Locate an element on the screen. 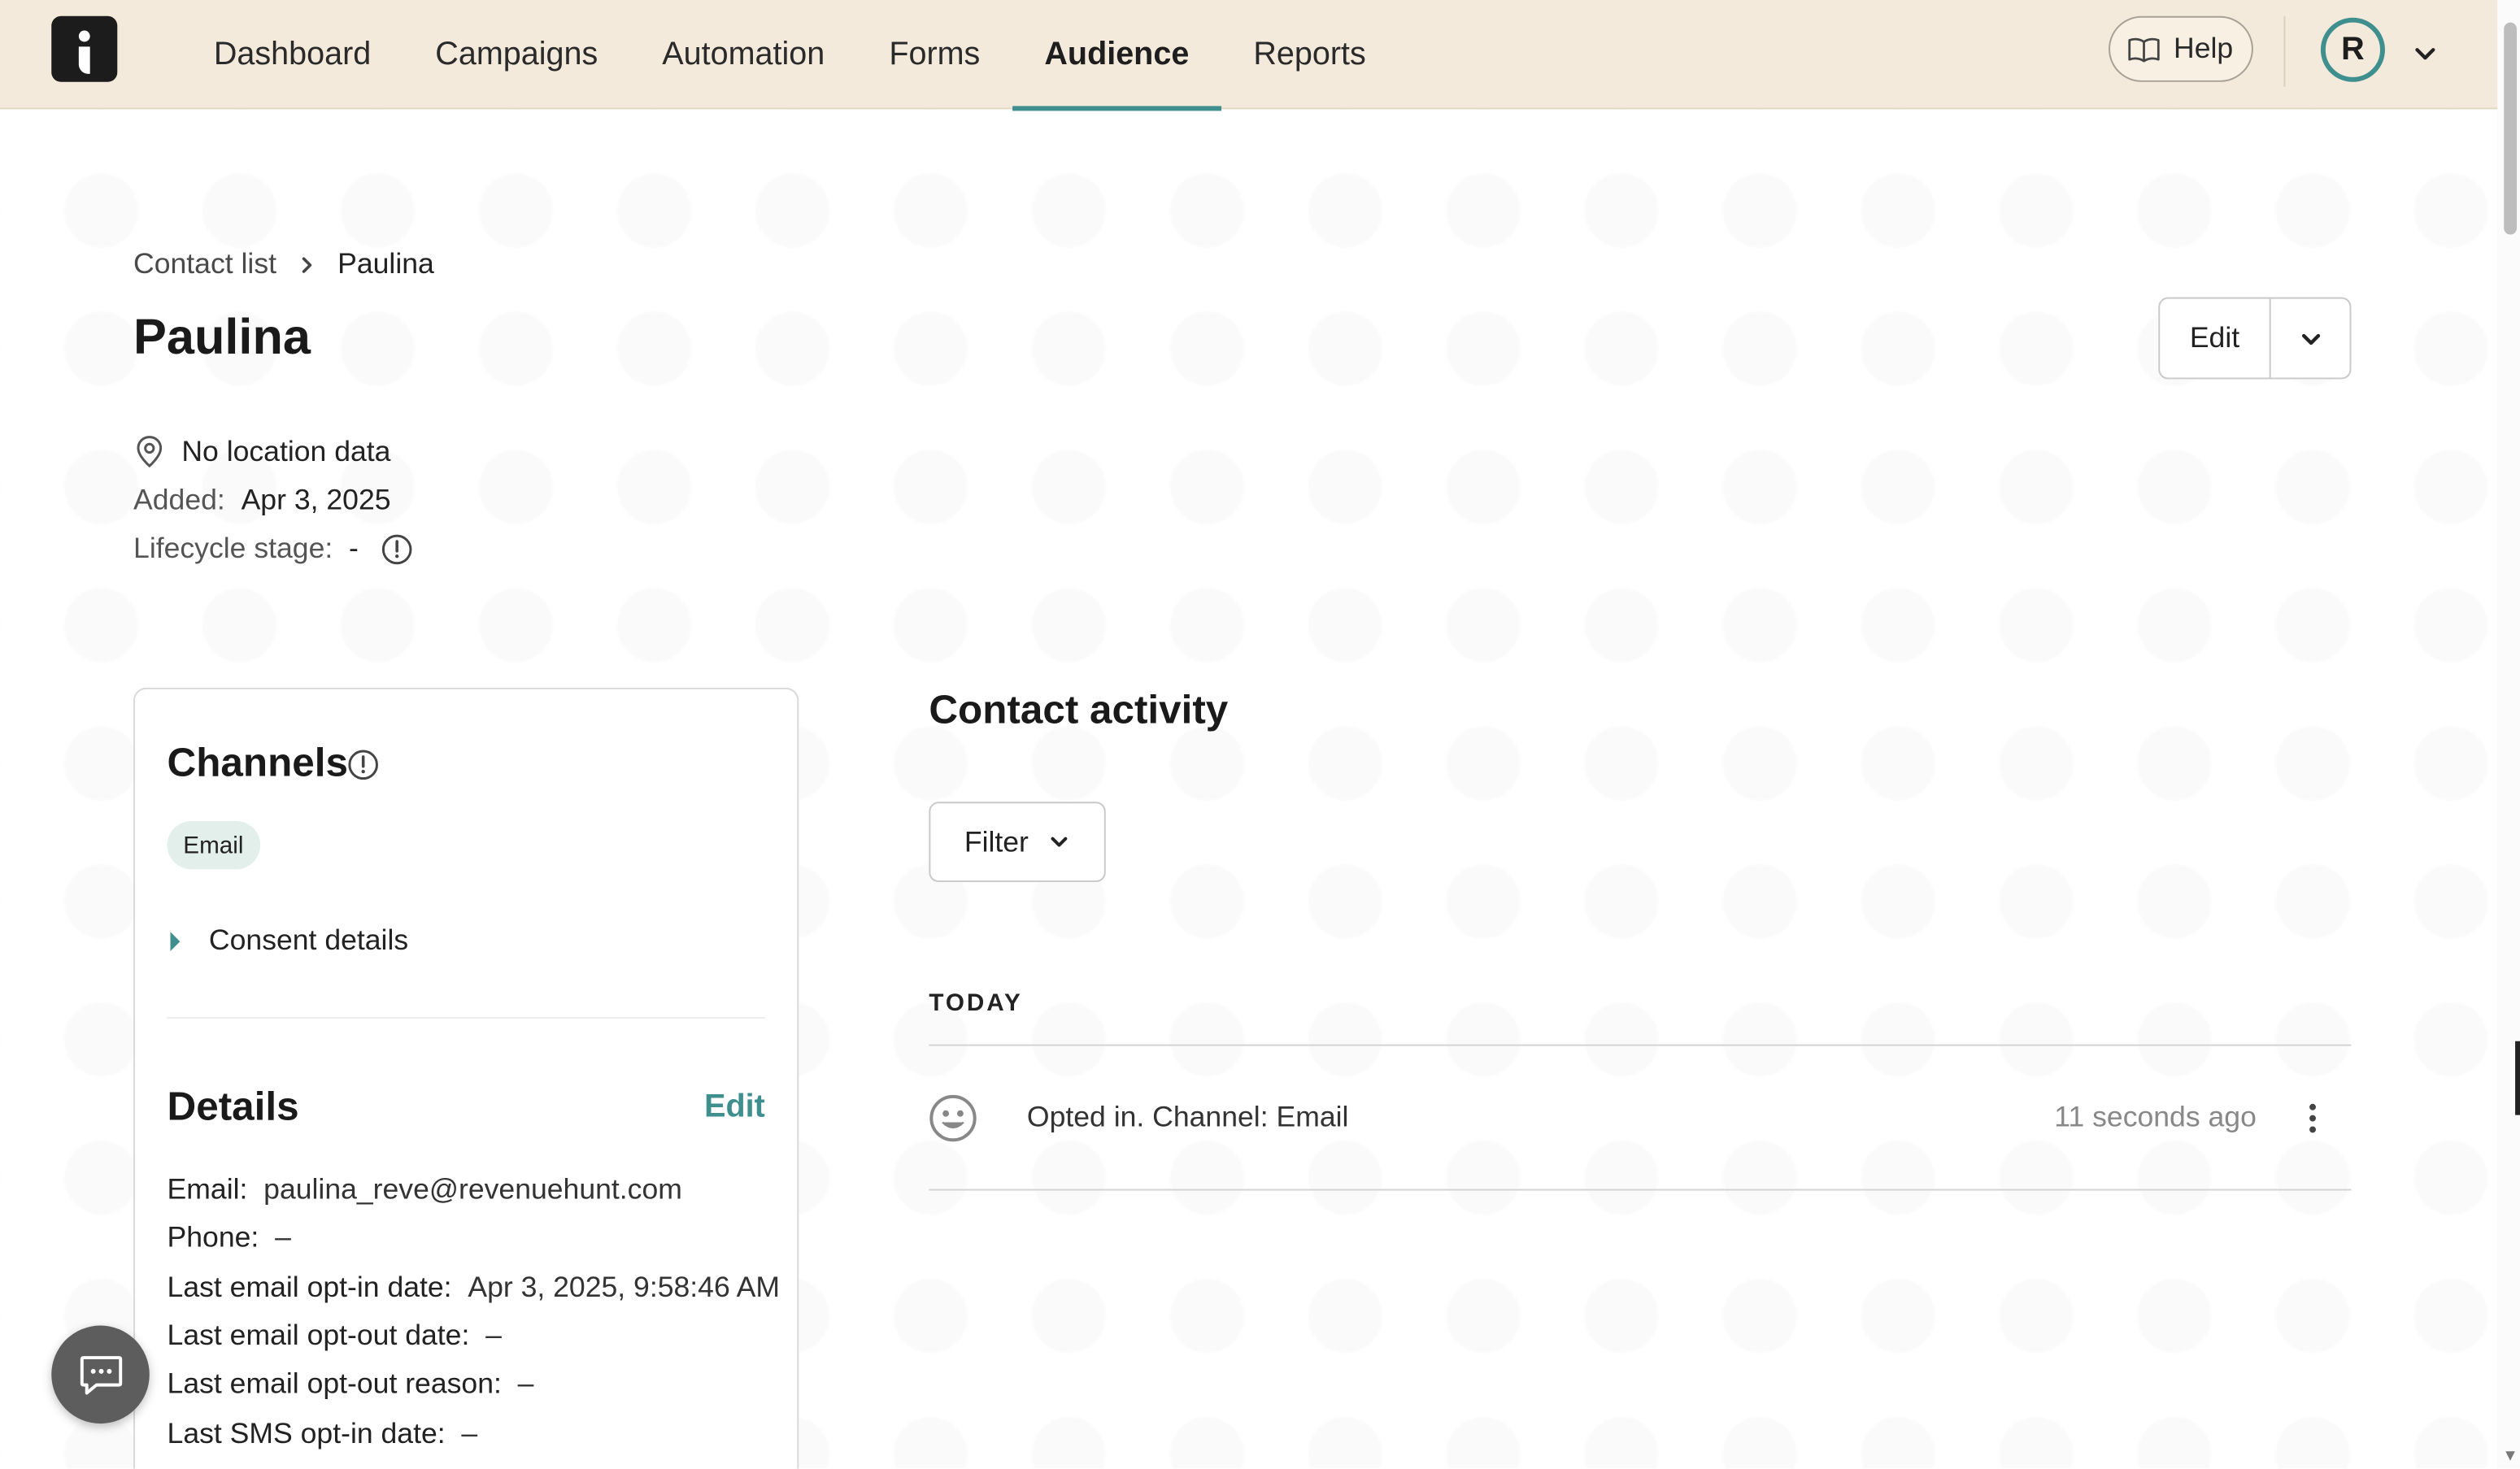  detail-row-phone: Phone: – is located at coordinates (229, 1238).